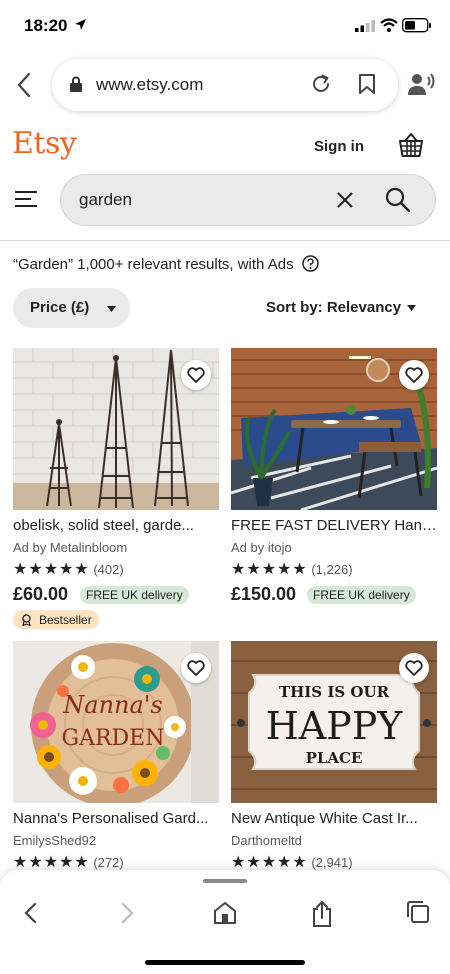 The height and width of the screenshot is (974, 450). What do you see at coordinates (365, 26) in the screenshot?
I see `signal-icon` at bounding box center [365, 26].